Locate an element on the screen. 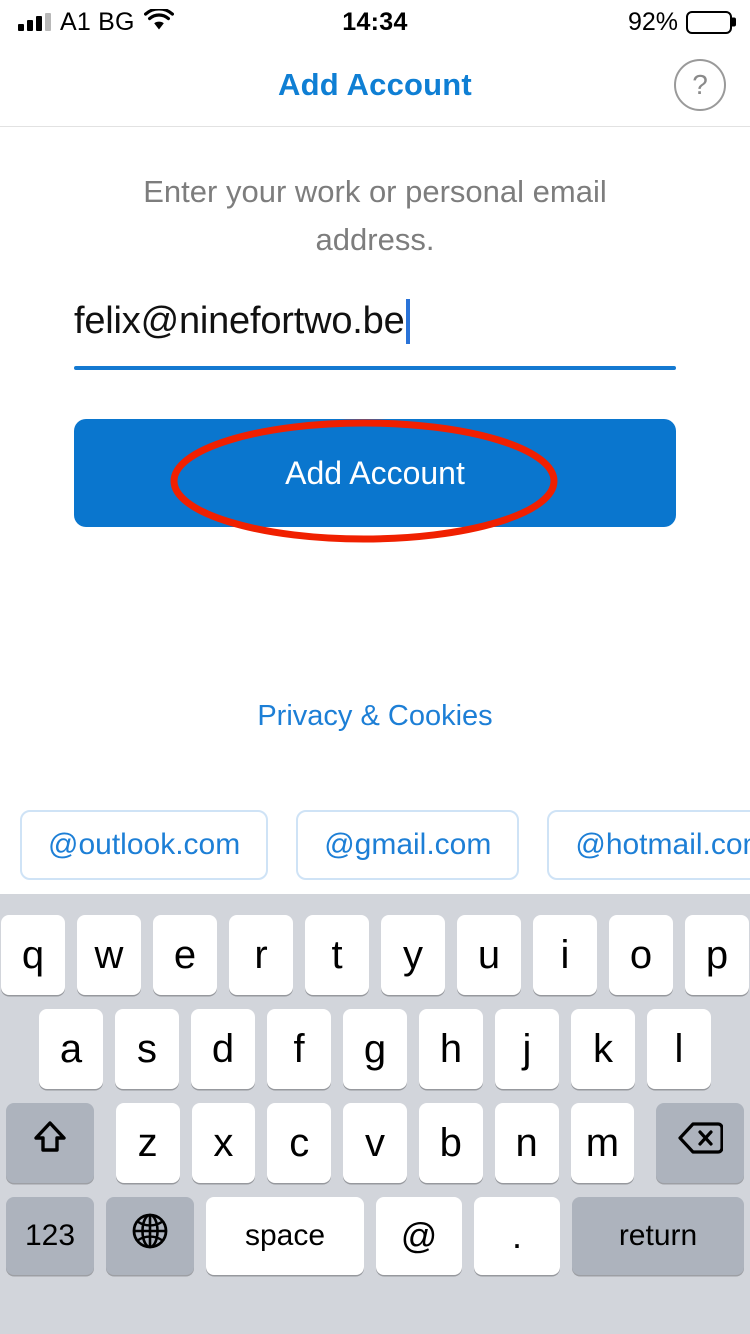 The width and height of the screenshot is (750, 1334). key-j: j is located at coordinates (527, 1049).